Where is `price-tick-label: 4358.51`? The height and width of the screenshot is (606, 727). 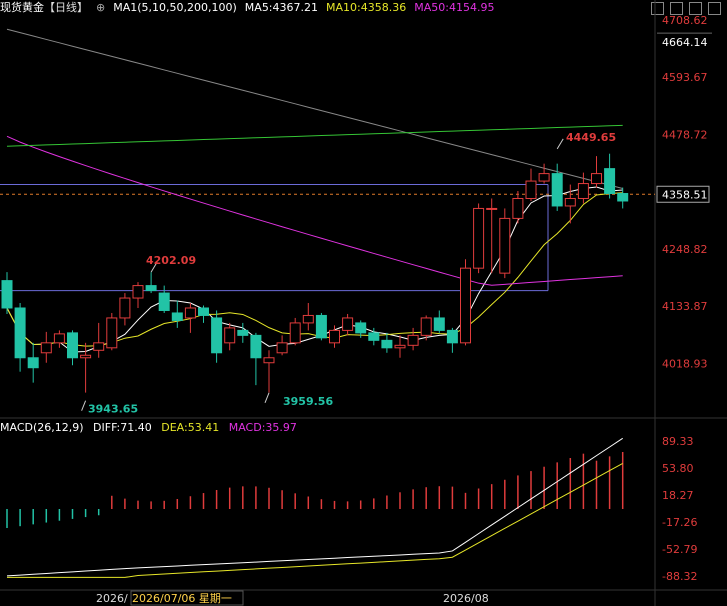
price-tick-label: 4358.51 is located at coordinates (685, 194).